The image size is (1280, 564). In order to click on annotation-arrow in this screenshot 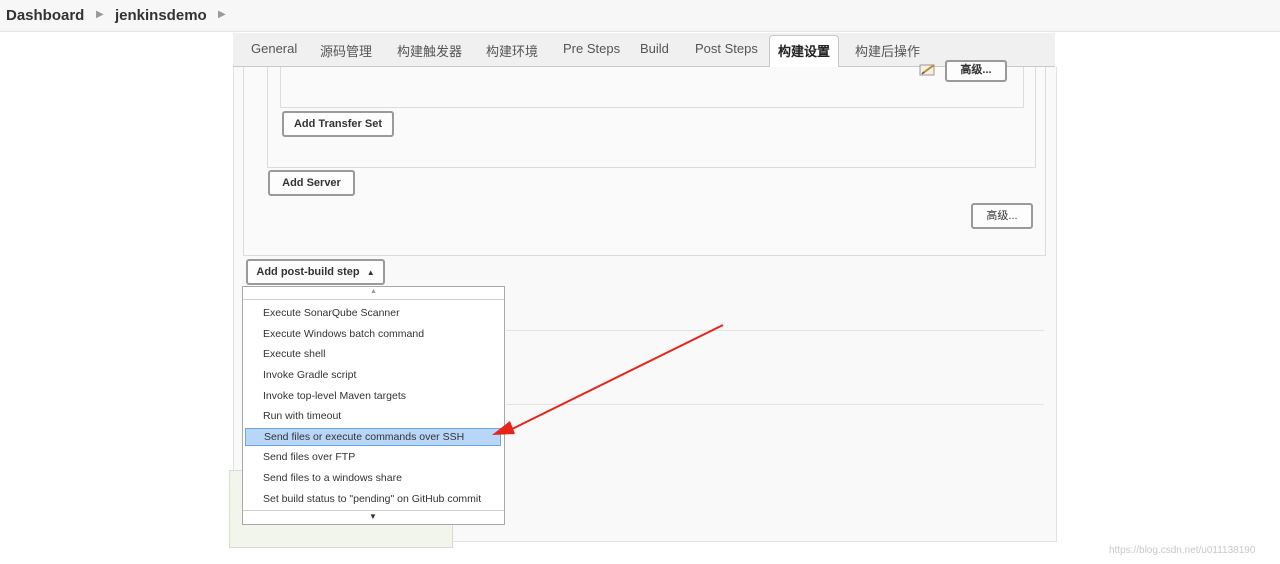, I will do `click(608, 379)`.